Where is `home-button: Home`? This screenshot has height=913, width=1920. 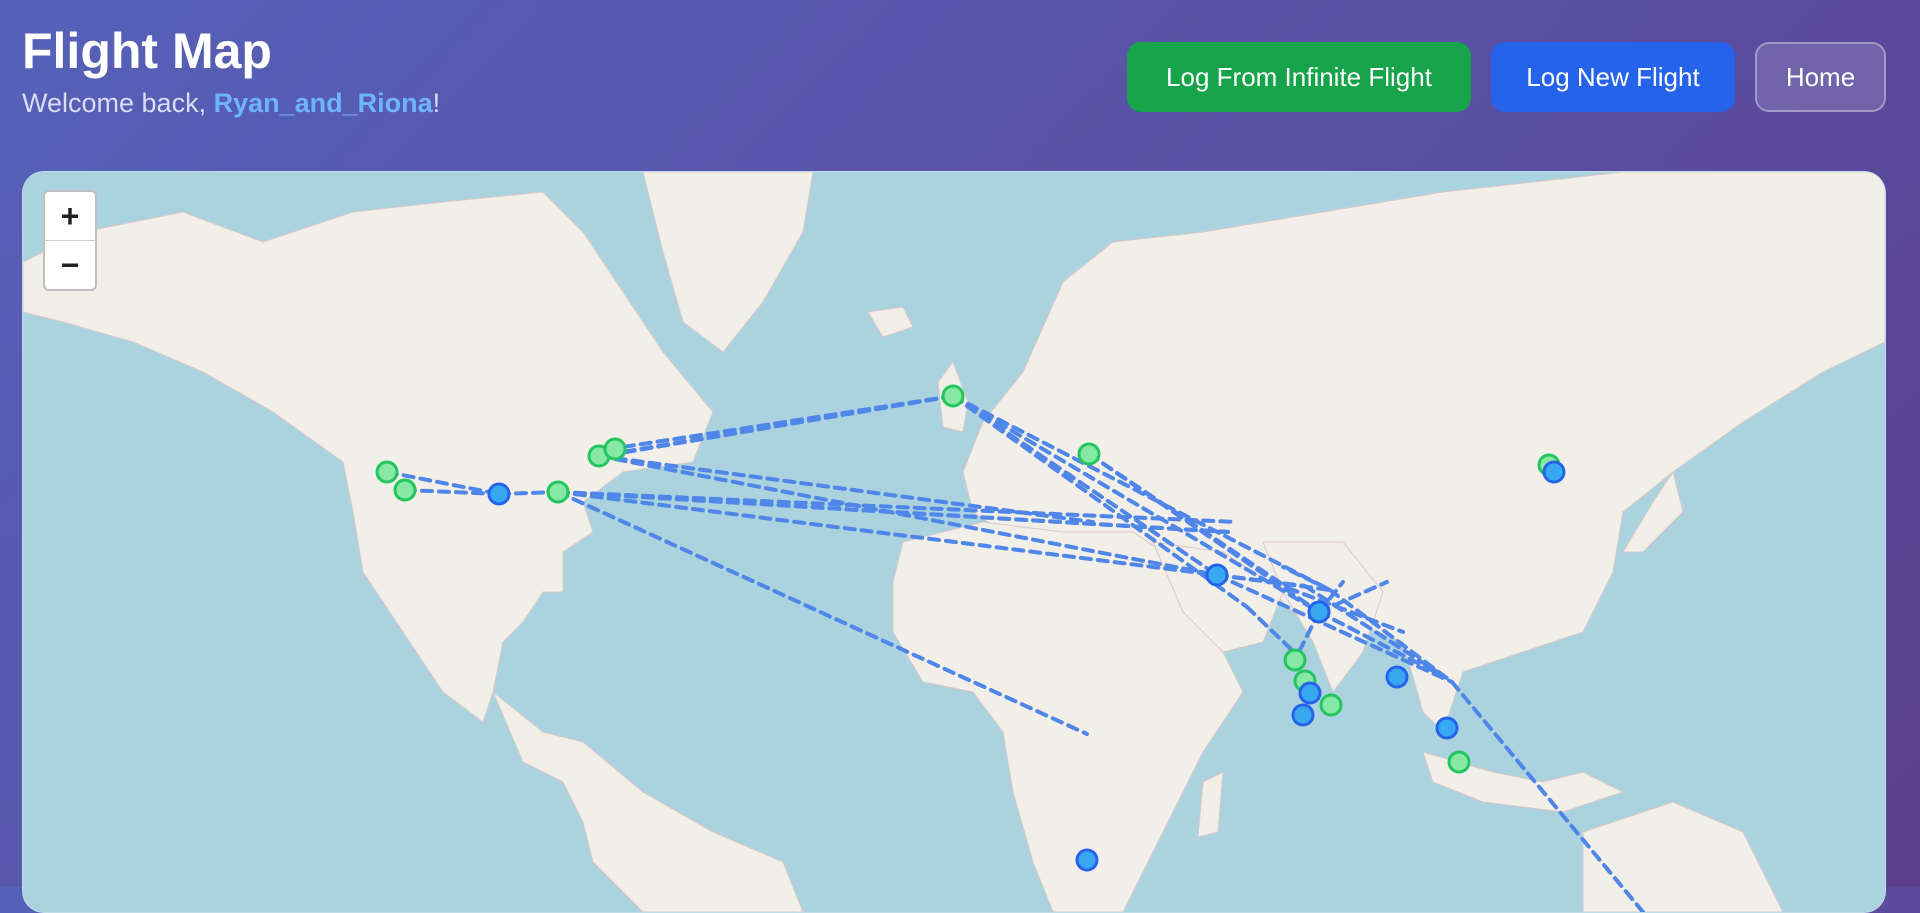
home-button: Home is located at coordinates (1820, 77).